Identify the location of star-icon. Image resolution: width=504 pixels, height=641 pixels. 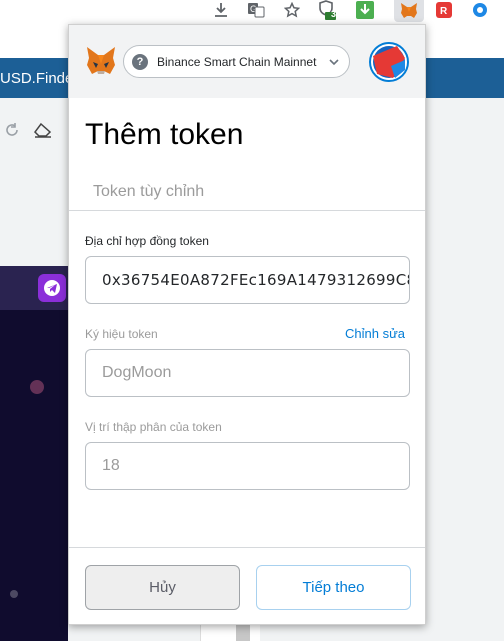
(292, 10).